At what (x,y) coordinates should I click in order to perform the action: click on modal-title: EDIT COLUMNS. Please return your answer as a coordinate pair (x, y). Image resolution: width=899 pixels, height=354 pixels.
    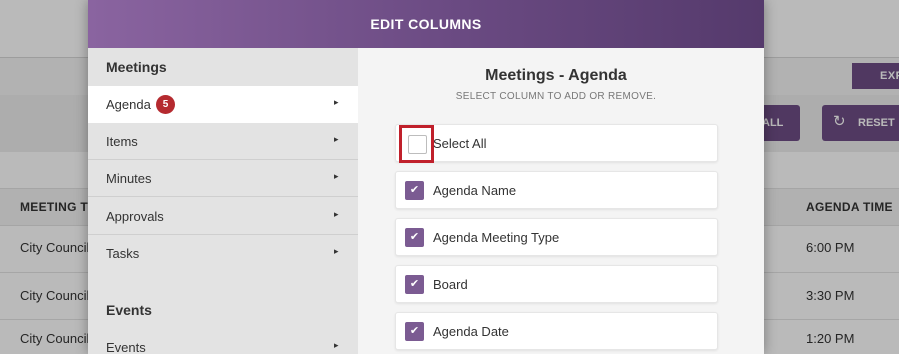
    Looking at the image, I should click on (426, 24).